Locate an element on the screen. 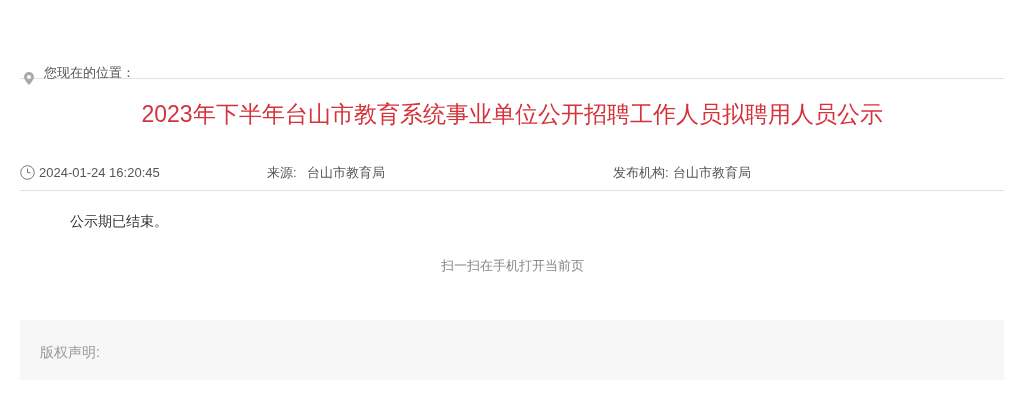  location-pin-icon is located at coordinates (29, 78).